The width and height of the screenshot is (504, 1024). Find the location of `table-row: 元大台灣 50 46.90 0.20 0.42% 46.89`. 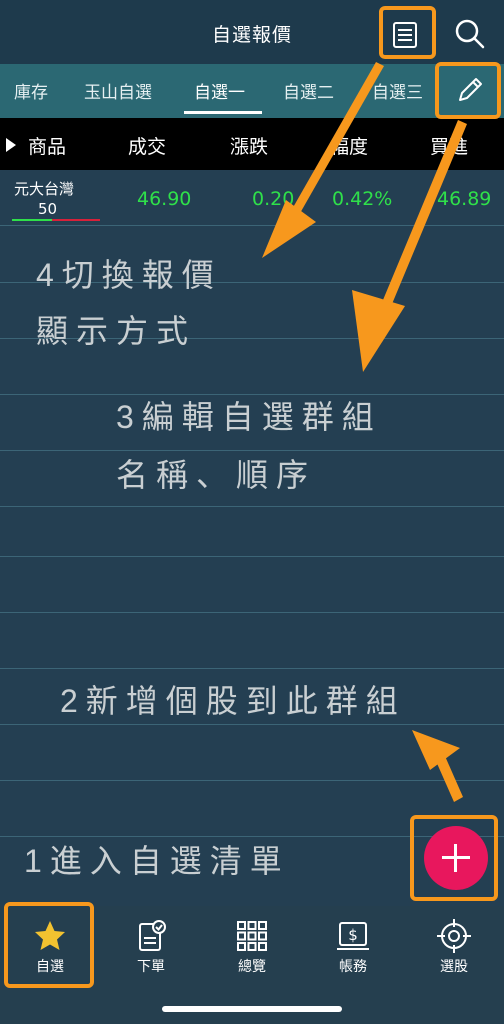

table-row: 元大台灣 50 46.90 0.20 0.42% 46.89 is located at coordinates (252, 198).